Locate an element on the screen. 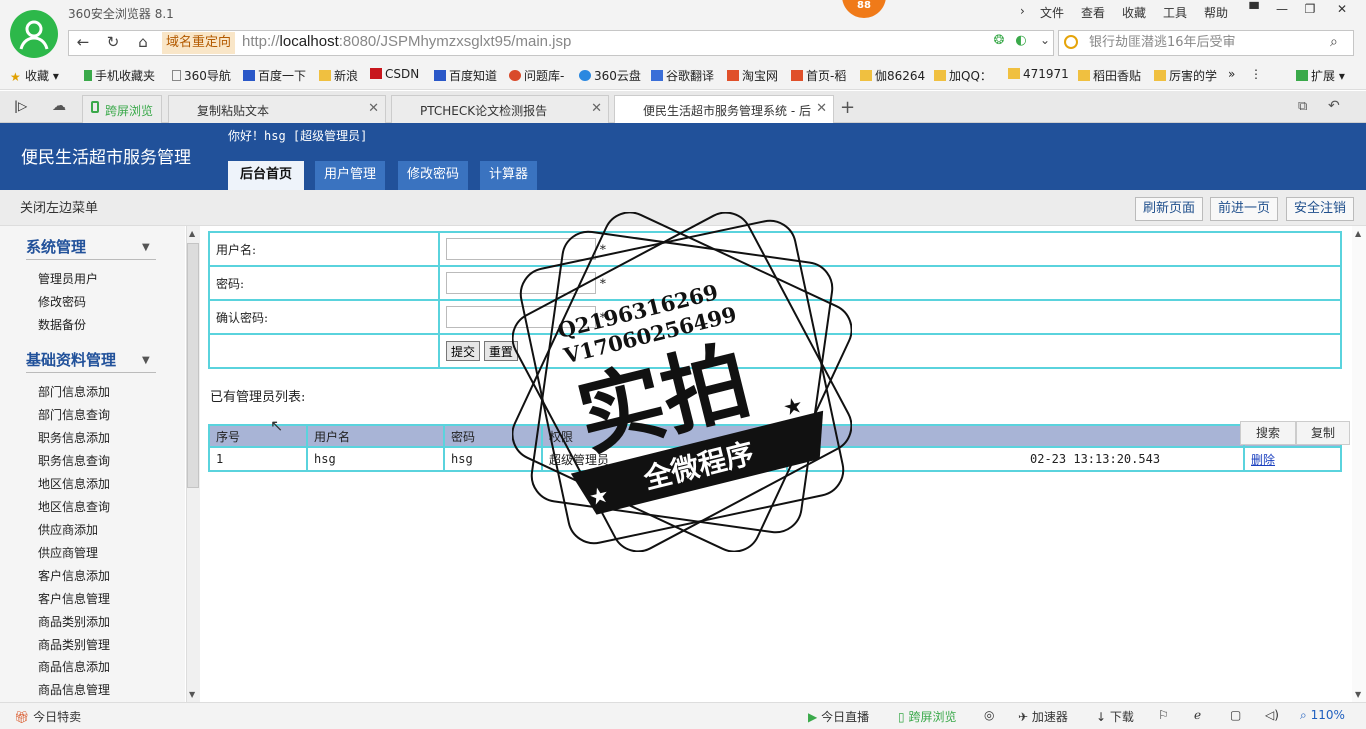 The image size is (1366, 729). menu-view: 查看 is located at coordinates (1093, 12).